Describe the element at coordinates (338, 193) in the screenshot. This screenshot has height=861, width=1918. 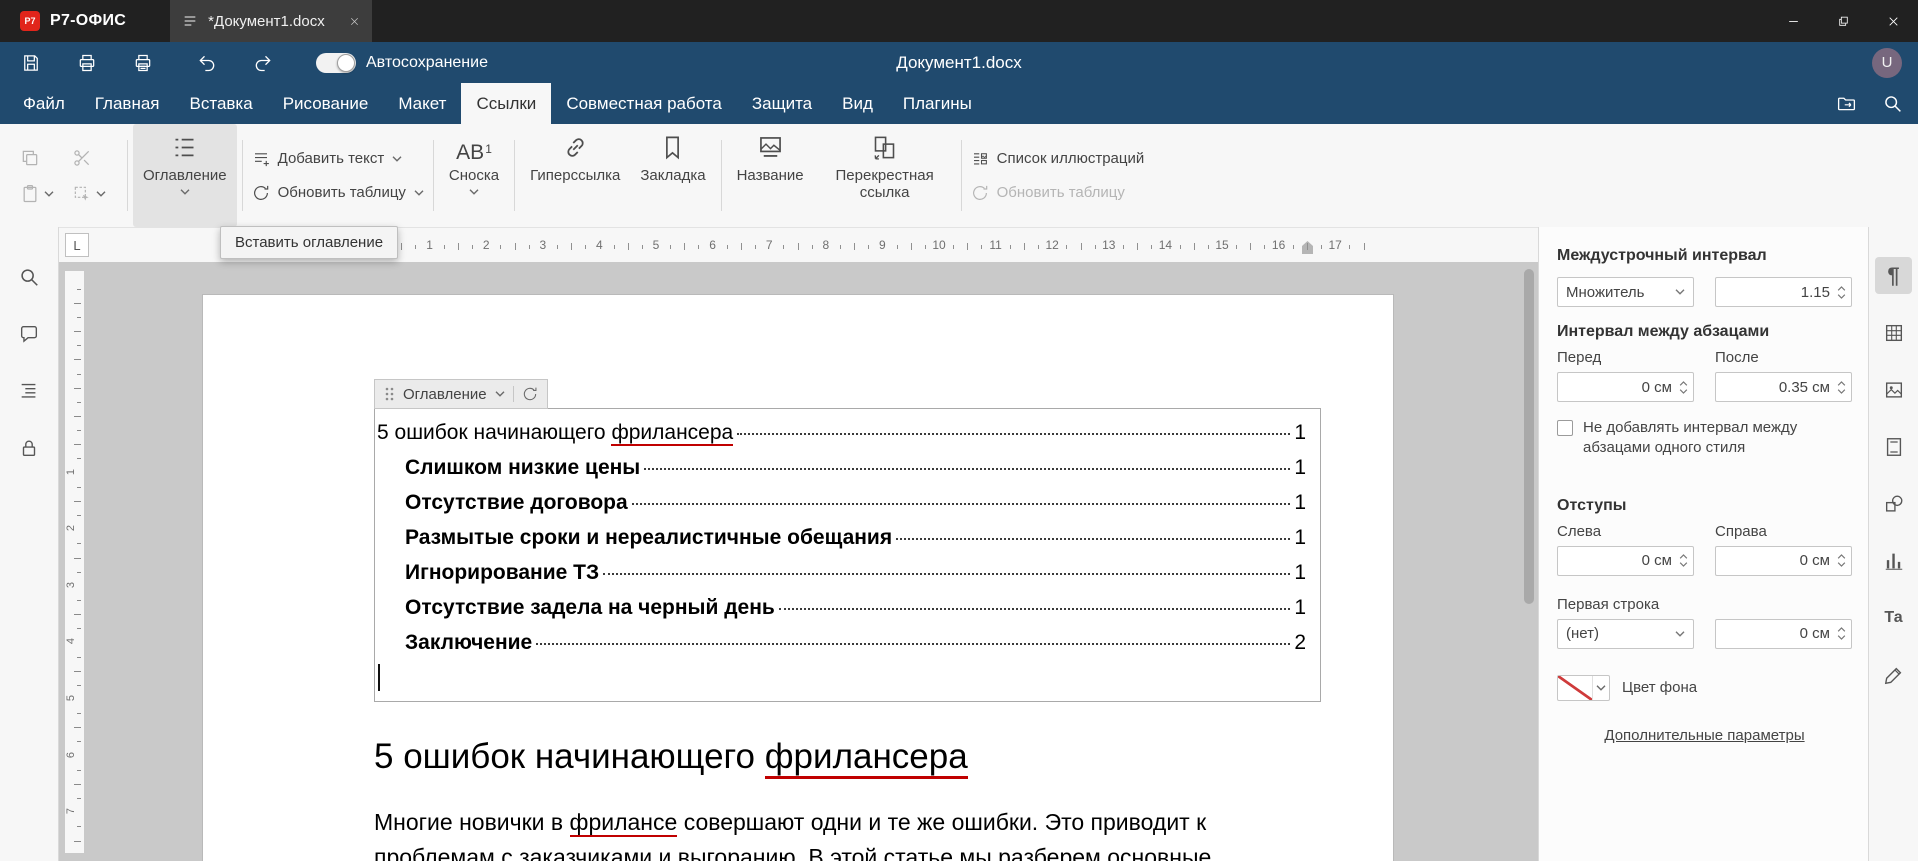
I see `update-table-button: Обновить таблицу` at that location.